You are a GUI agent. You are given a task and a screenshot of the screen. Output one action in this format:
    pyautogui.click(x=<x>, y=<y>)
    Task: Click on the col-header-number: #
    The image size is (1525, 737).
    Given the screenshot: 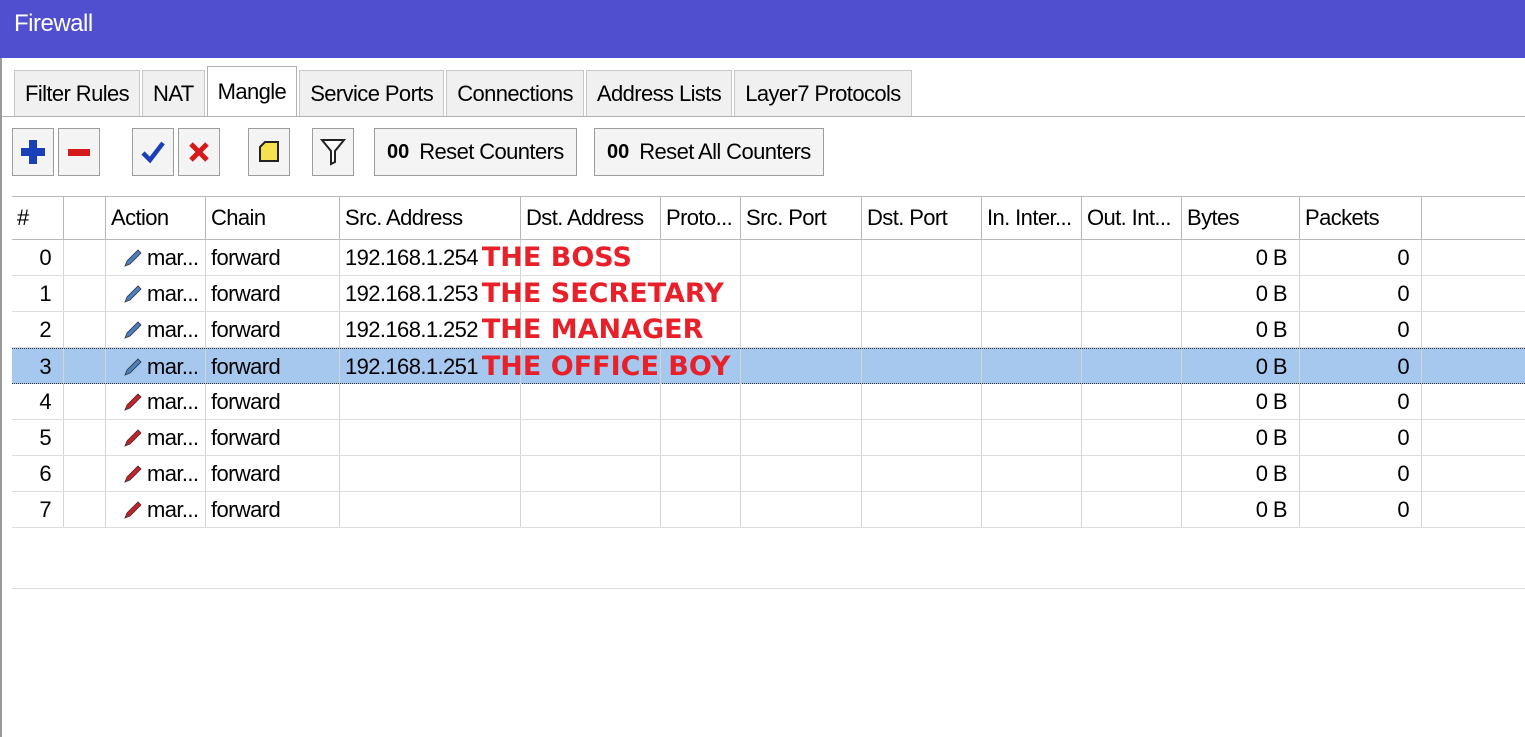 What is the action you would take?
    pyautogui.click(x=38, y=218)
    